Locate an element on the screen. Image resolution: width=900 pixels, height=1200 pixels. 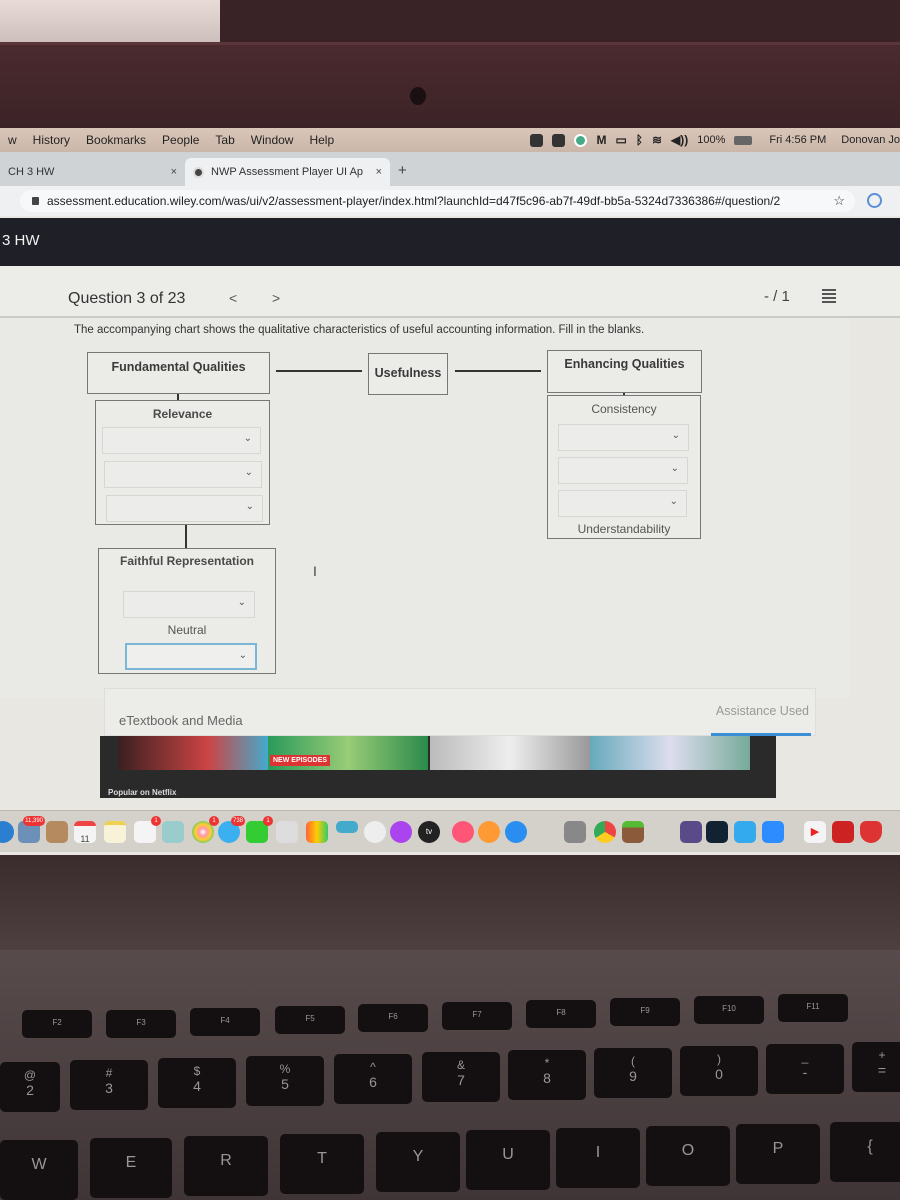
tv-label: tv is located at coordinates (429, 831).